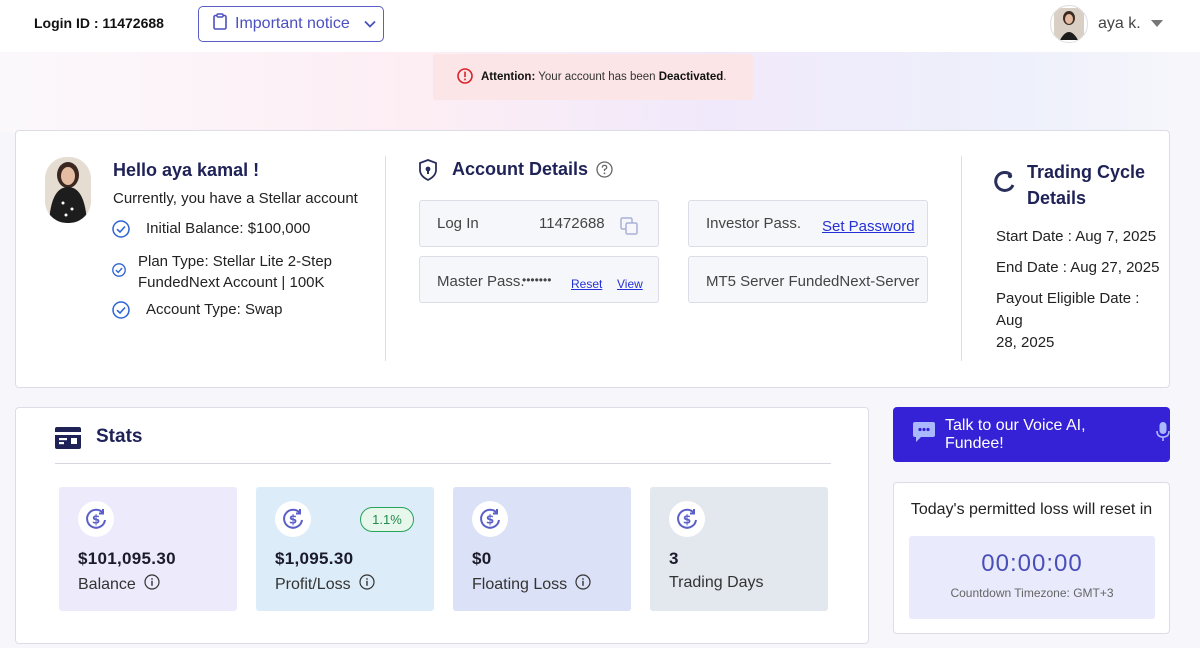 The image size is (1200, 648). I want to click on mt5-server-field: MT5 Server FundedNext-Server, so click(808, 279).